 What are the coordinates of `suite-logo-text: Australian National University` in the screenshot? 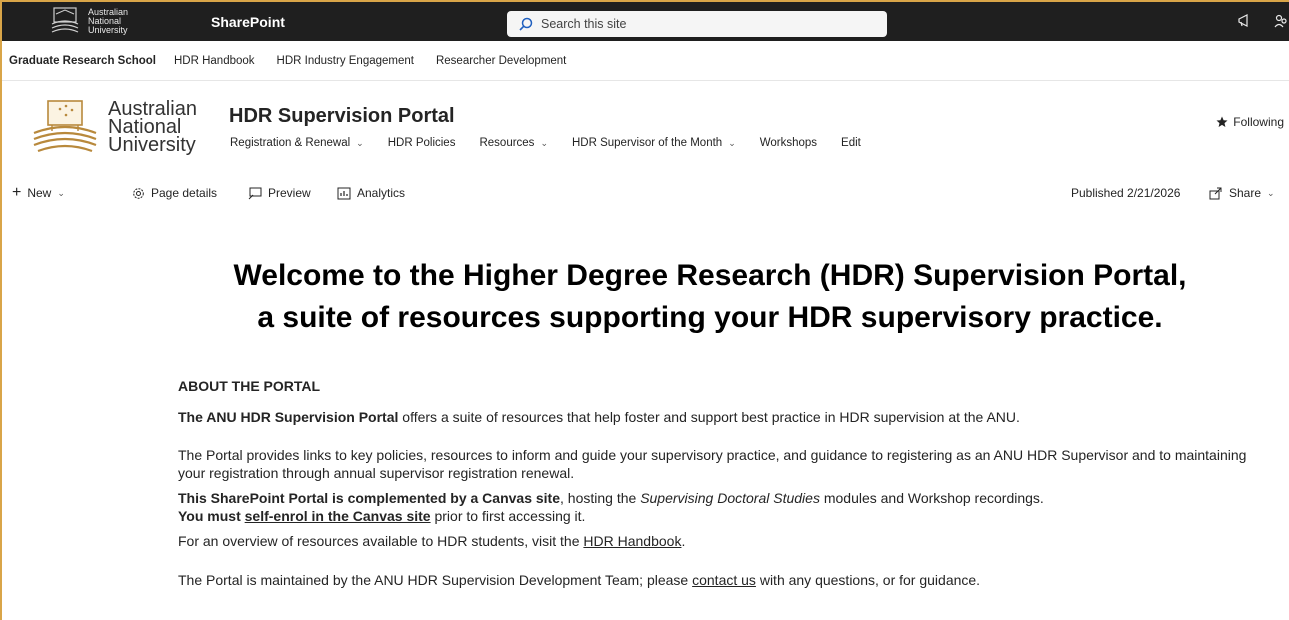 It's located at (108, 21).